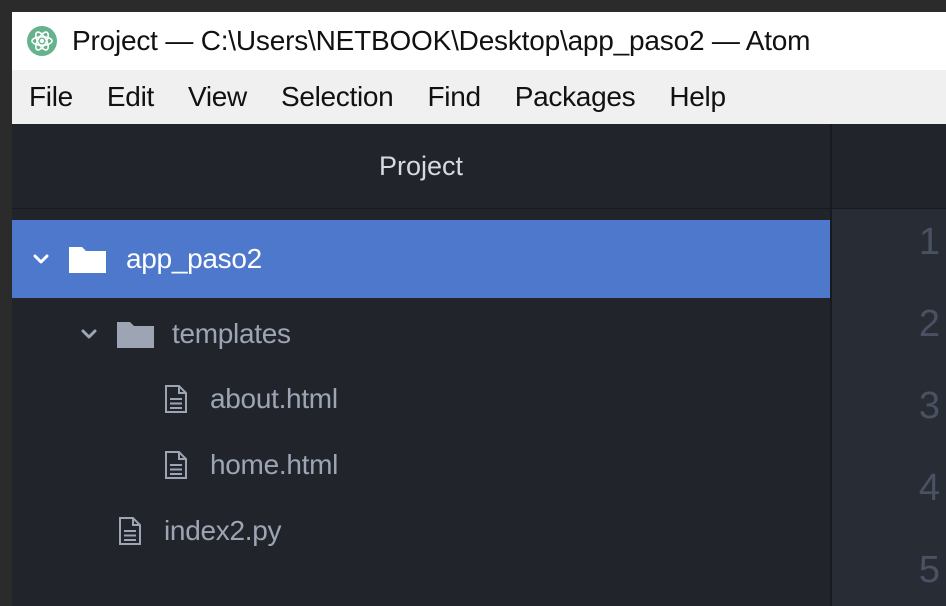  I want to click on tree-item-folder-templates: templates, so click(421, 334).